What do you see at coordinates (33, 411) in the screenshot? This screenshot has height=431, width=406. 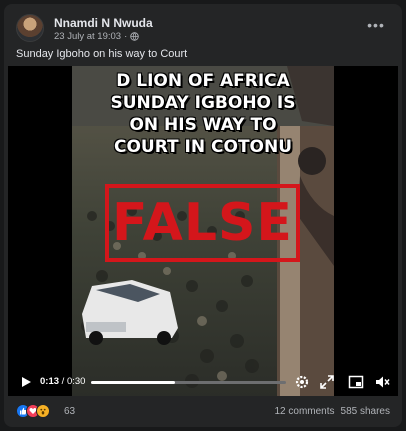 I see `reaction-icons` at bounding box center [33, 411].